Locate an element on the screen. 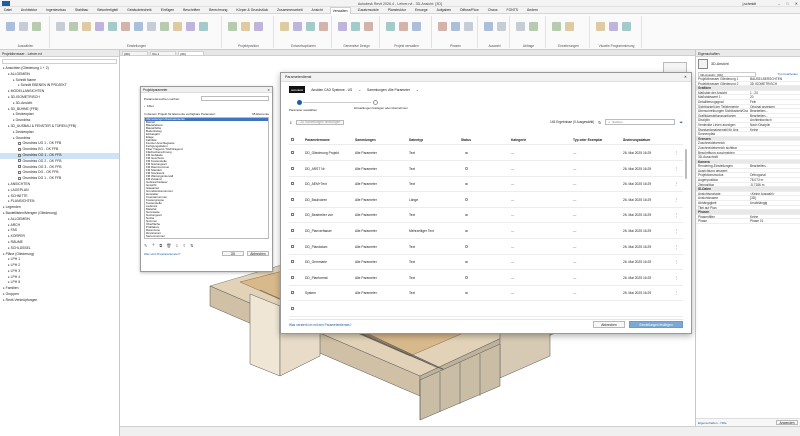 The width and height of the screenshot is (800, 436). column-header: Typ oder Exemplar is located at coordinates (587, 140).